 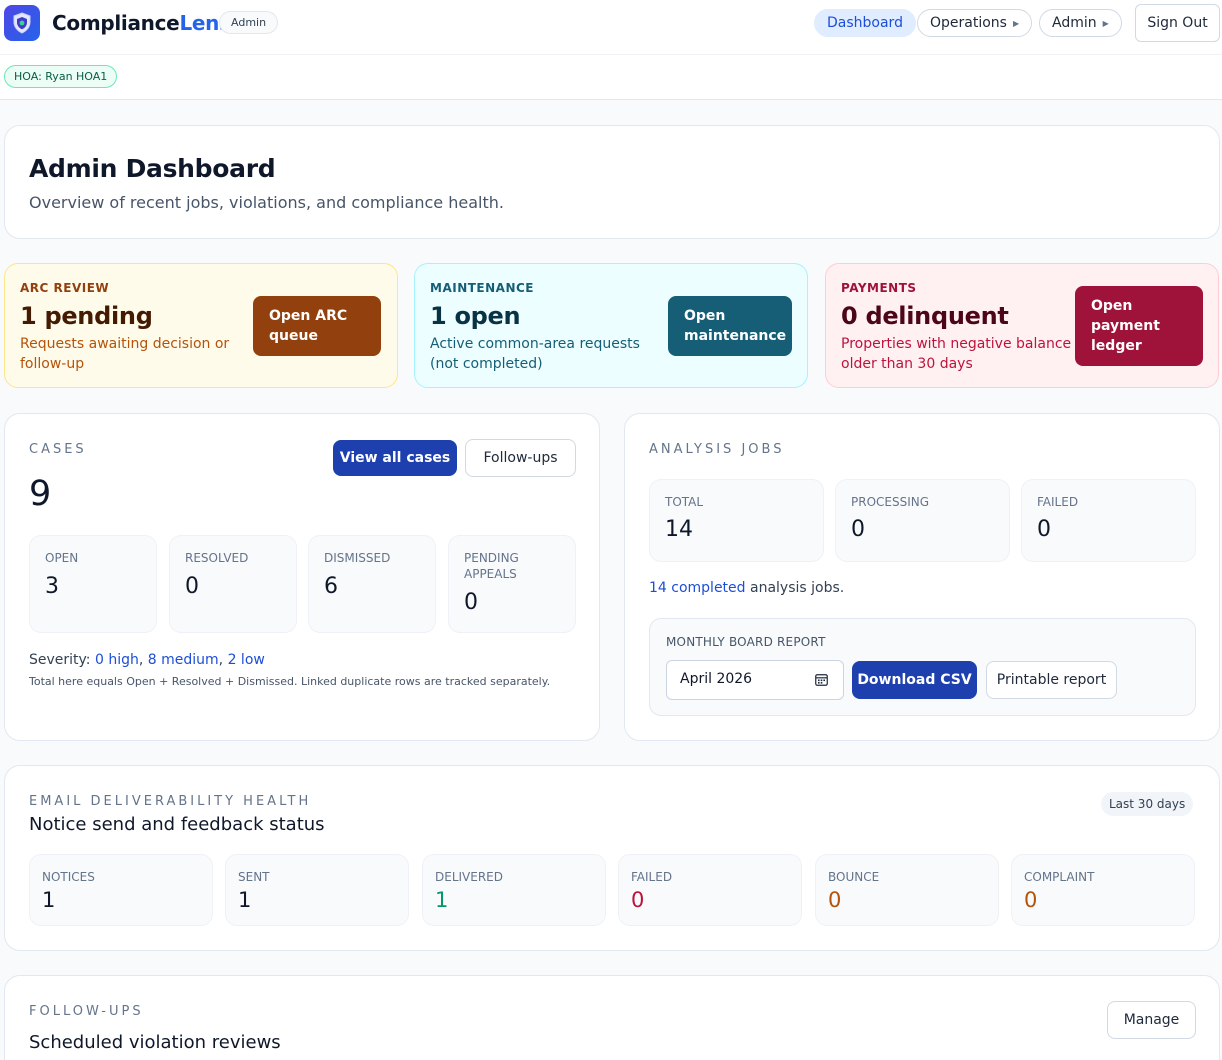 I want to click on jobs-completed-link: 14 completed, so click(x=697, y=588).